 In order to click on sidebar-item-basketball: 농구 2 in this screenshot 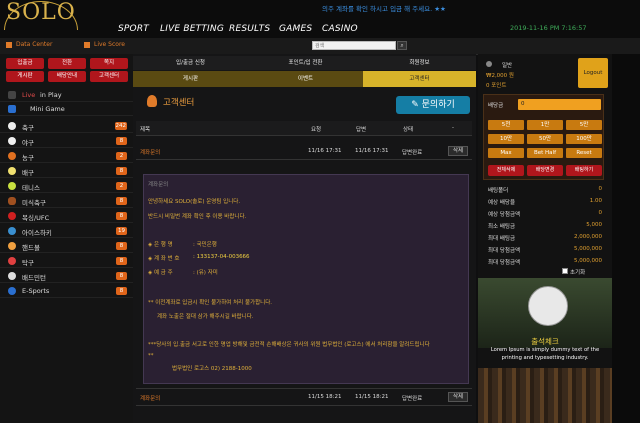, I will do `click(66, 156)`.